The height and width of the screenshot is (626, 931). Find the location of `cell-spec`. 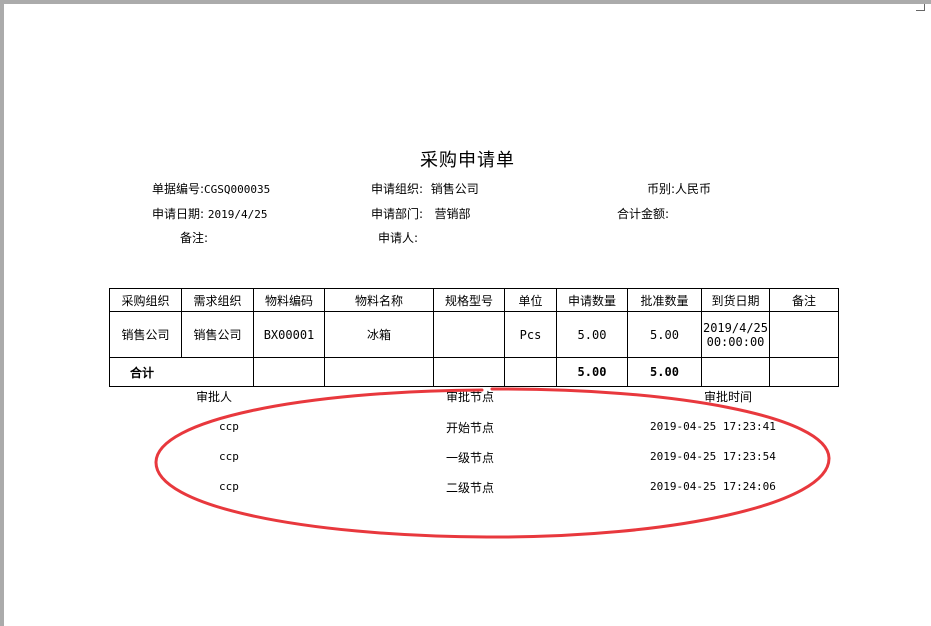

cell-spec is located at coordinates (469, 334).